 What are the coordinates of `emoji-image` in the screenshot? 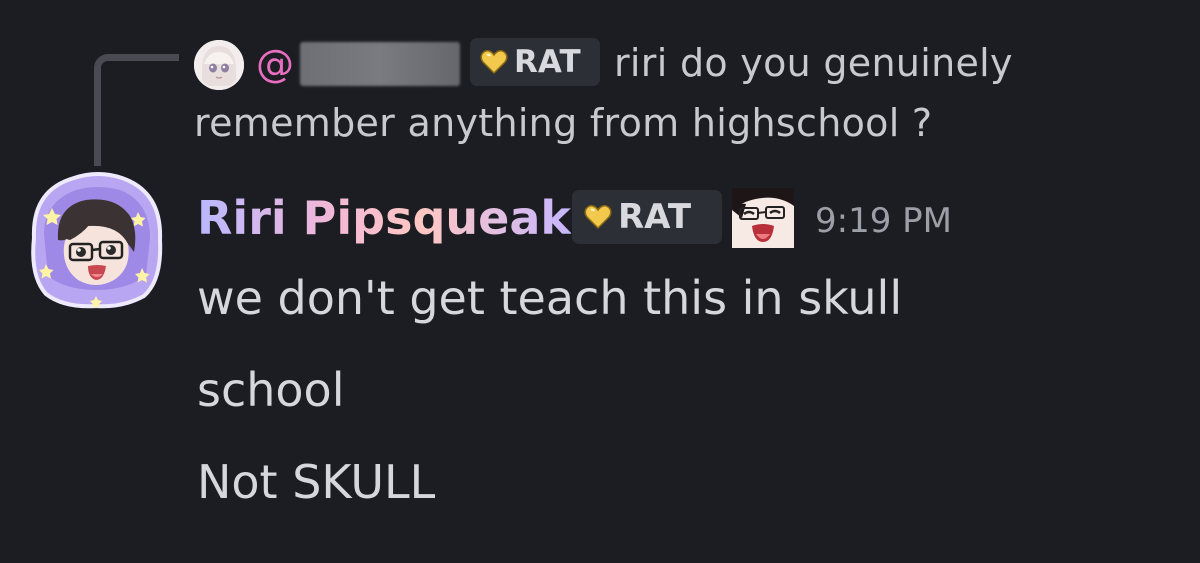 It's located at (763, 218).